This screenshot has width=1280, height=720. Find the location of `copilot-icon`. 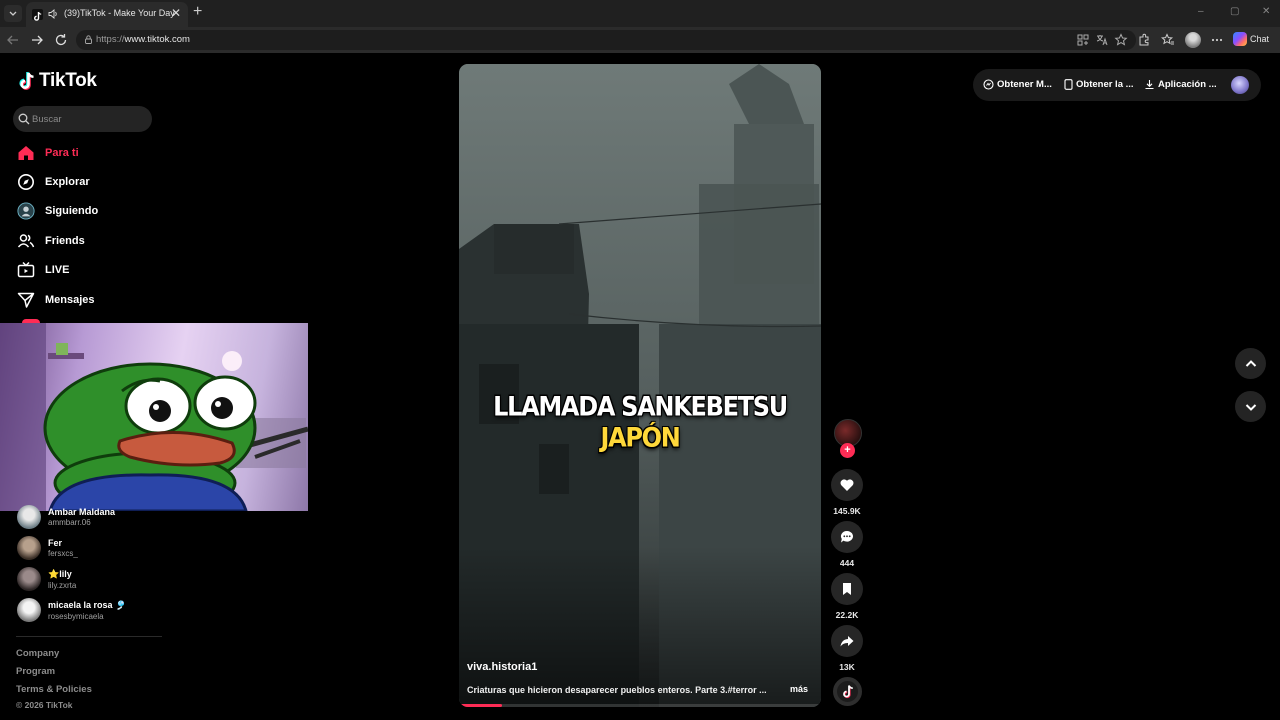

copilot-icon is located at coordinates (1240, 39).